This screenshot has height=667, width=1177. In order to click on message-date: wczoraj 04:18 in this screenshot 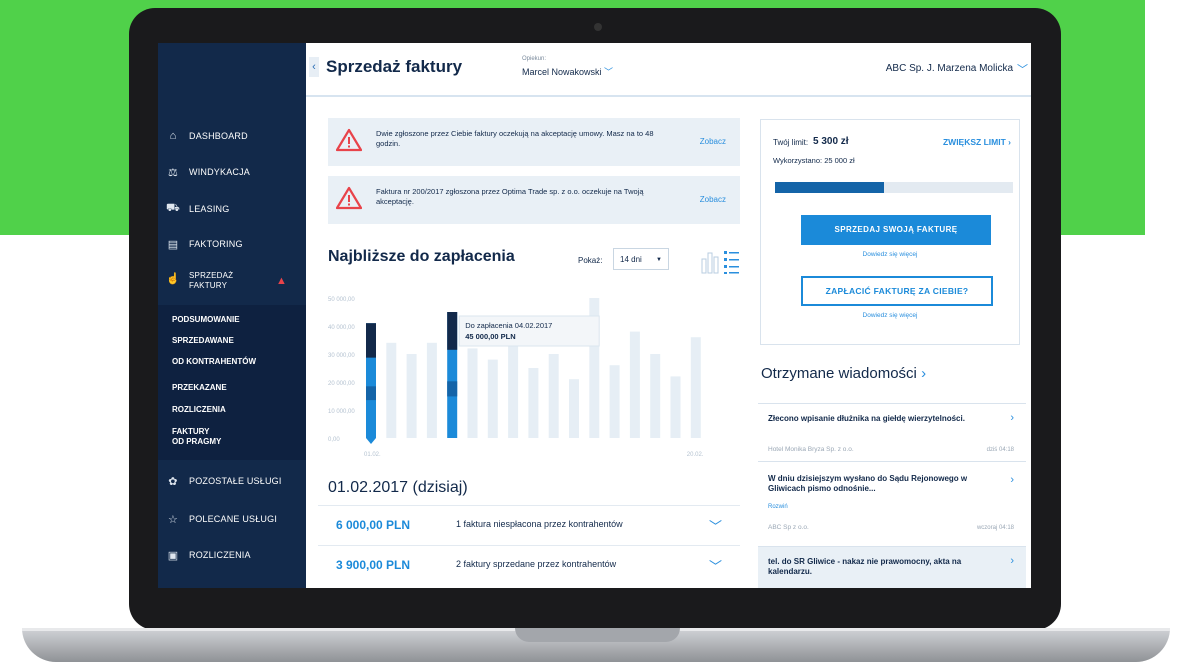, I will do `click(995, 528)`.